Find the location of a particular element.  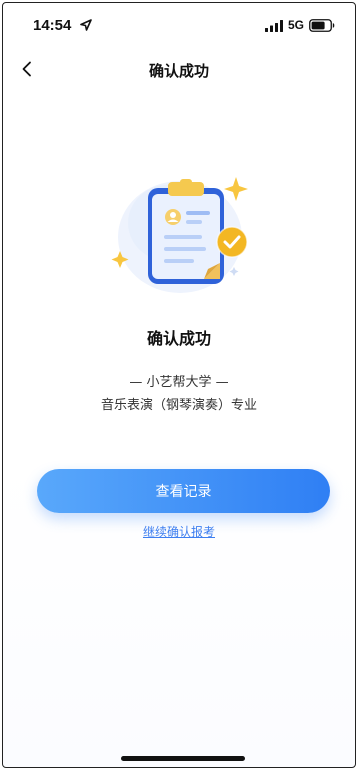

view-records-button: 查看记录 is located at coordinates (183, 491).